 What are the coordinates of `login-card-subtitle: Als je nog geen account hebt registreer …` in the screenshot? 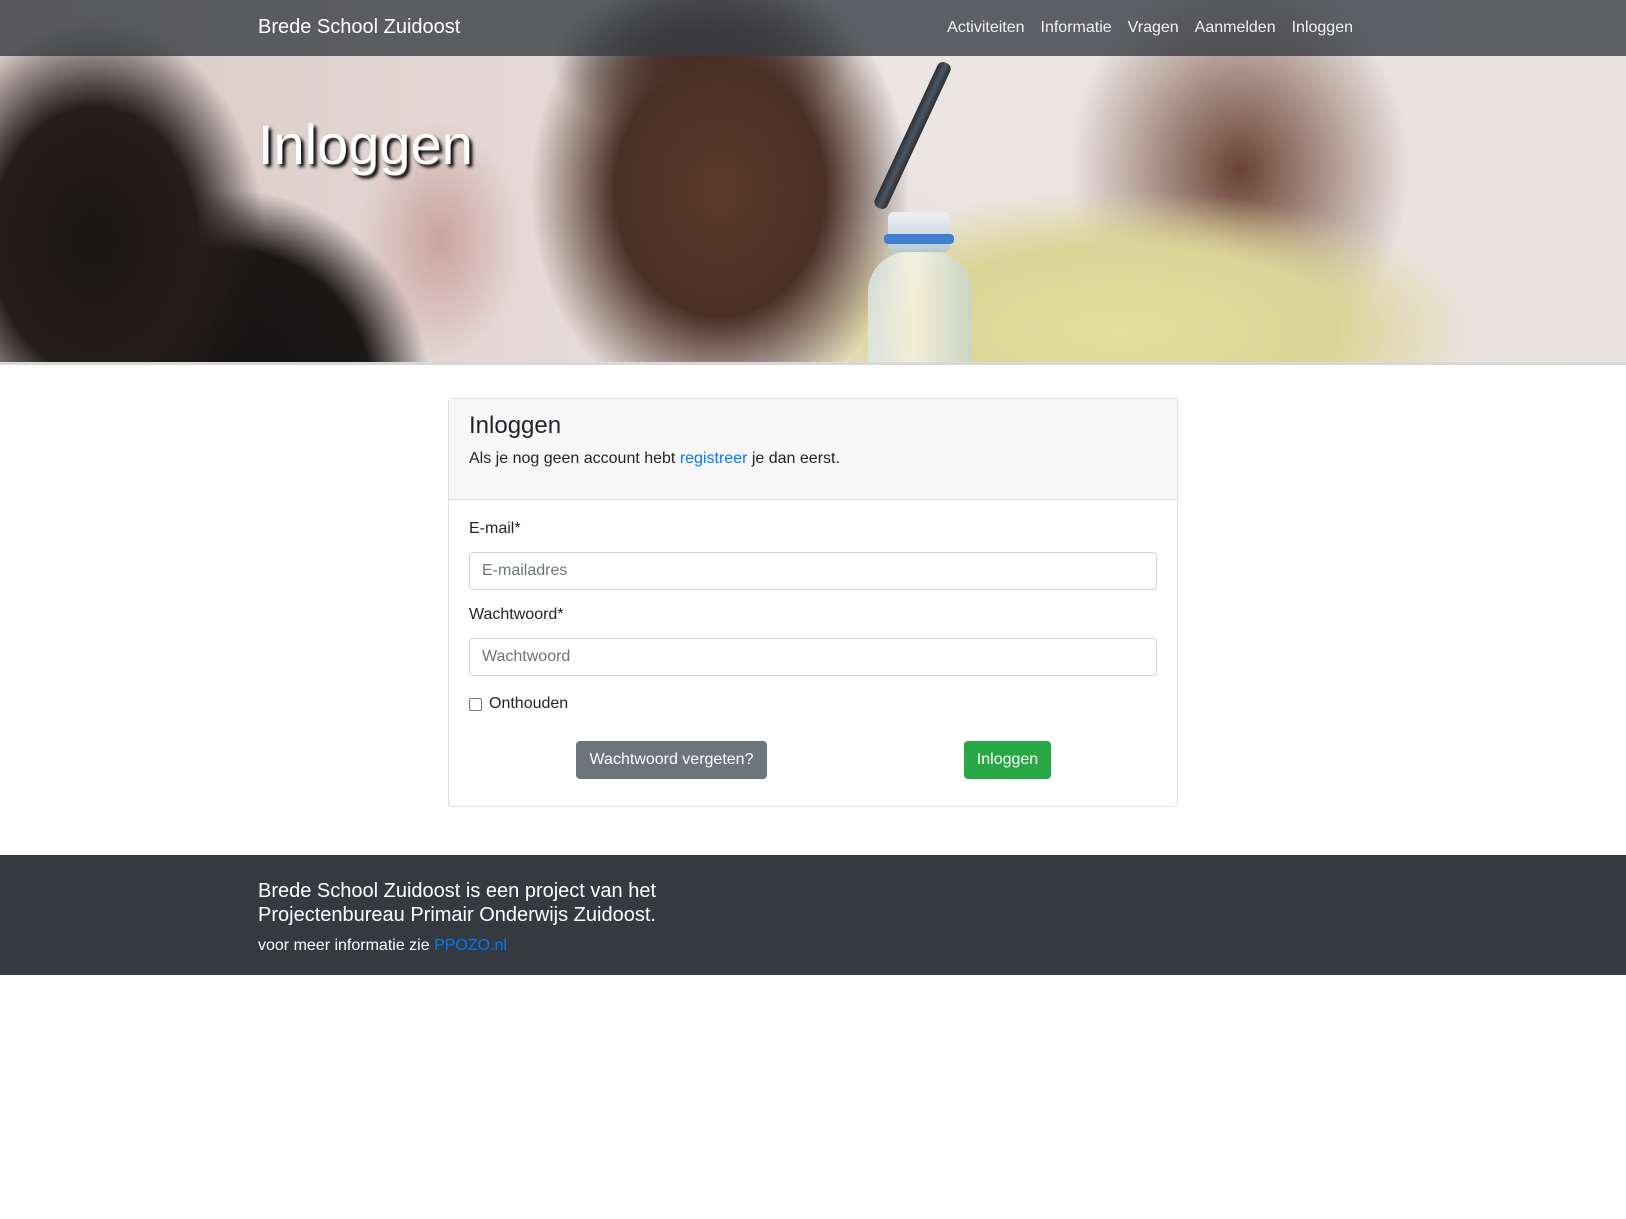 It's located at (654, 459).